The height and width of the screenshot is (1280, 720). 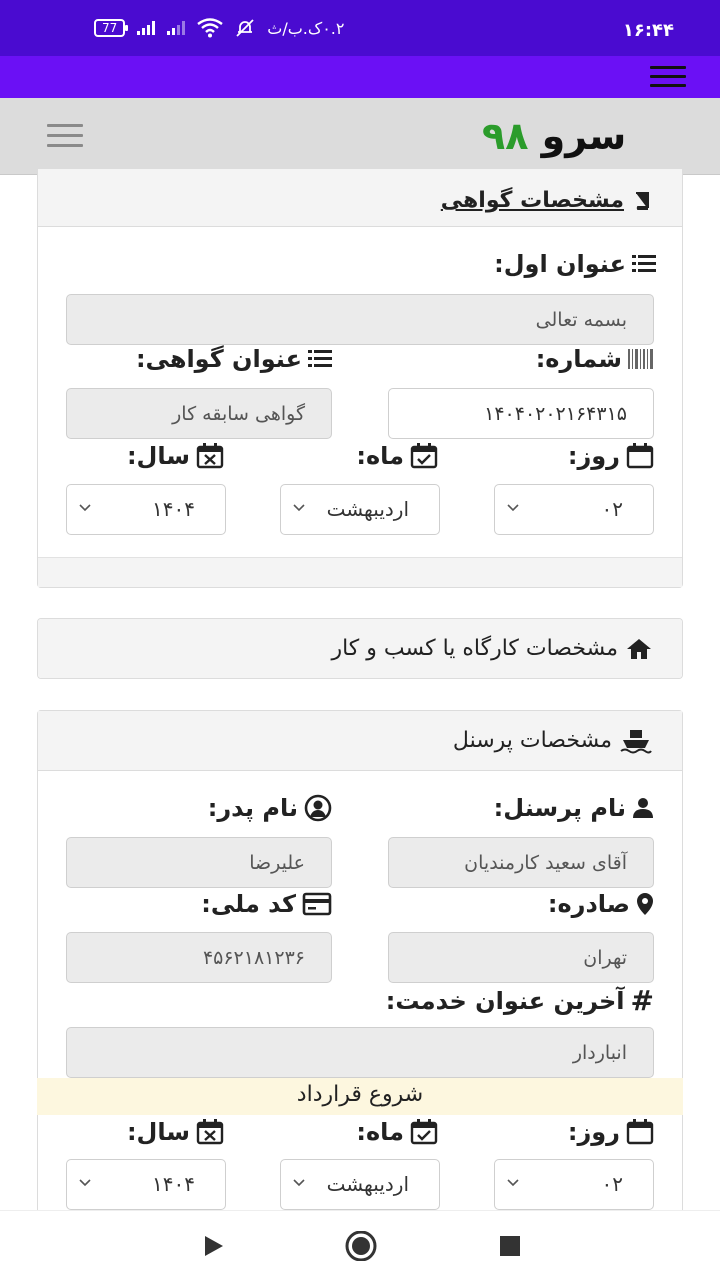 What do you see at coordinates (318, 808) in the screenshot?
I see `user-circle-icon` at bounding box center [318, 808].